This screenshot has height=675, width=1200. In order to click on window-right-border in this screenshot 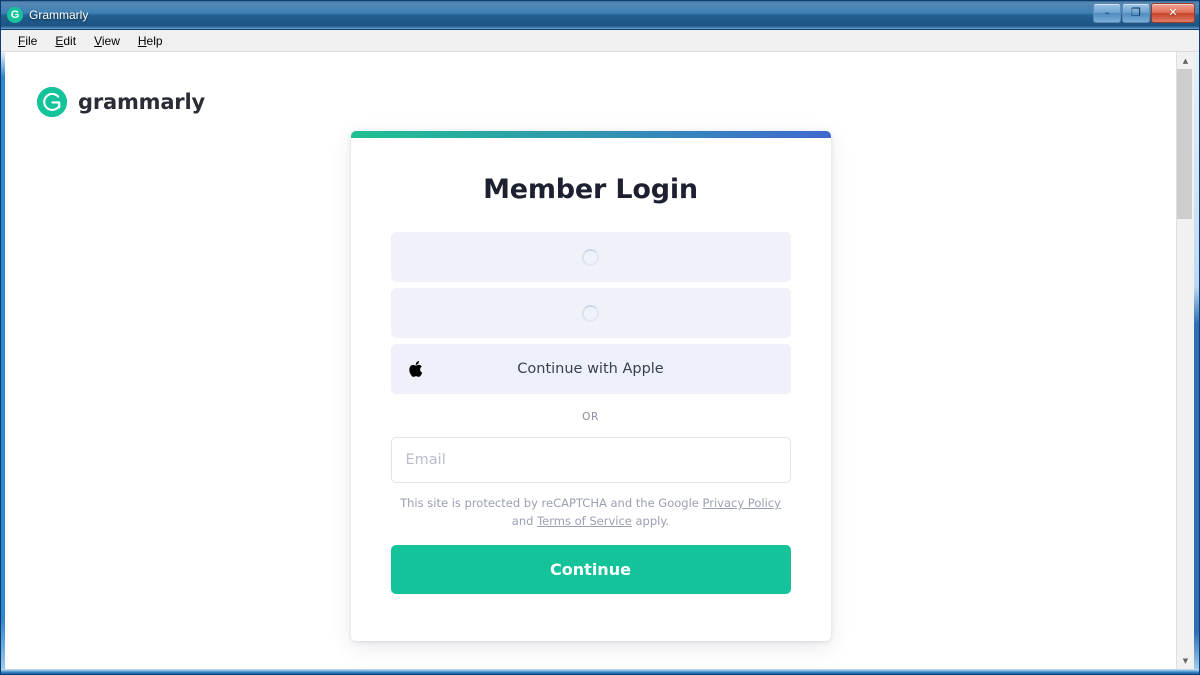, I will do `click(1196, 360)`.